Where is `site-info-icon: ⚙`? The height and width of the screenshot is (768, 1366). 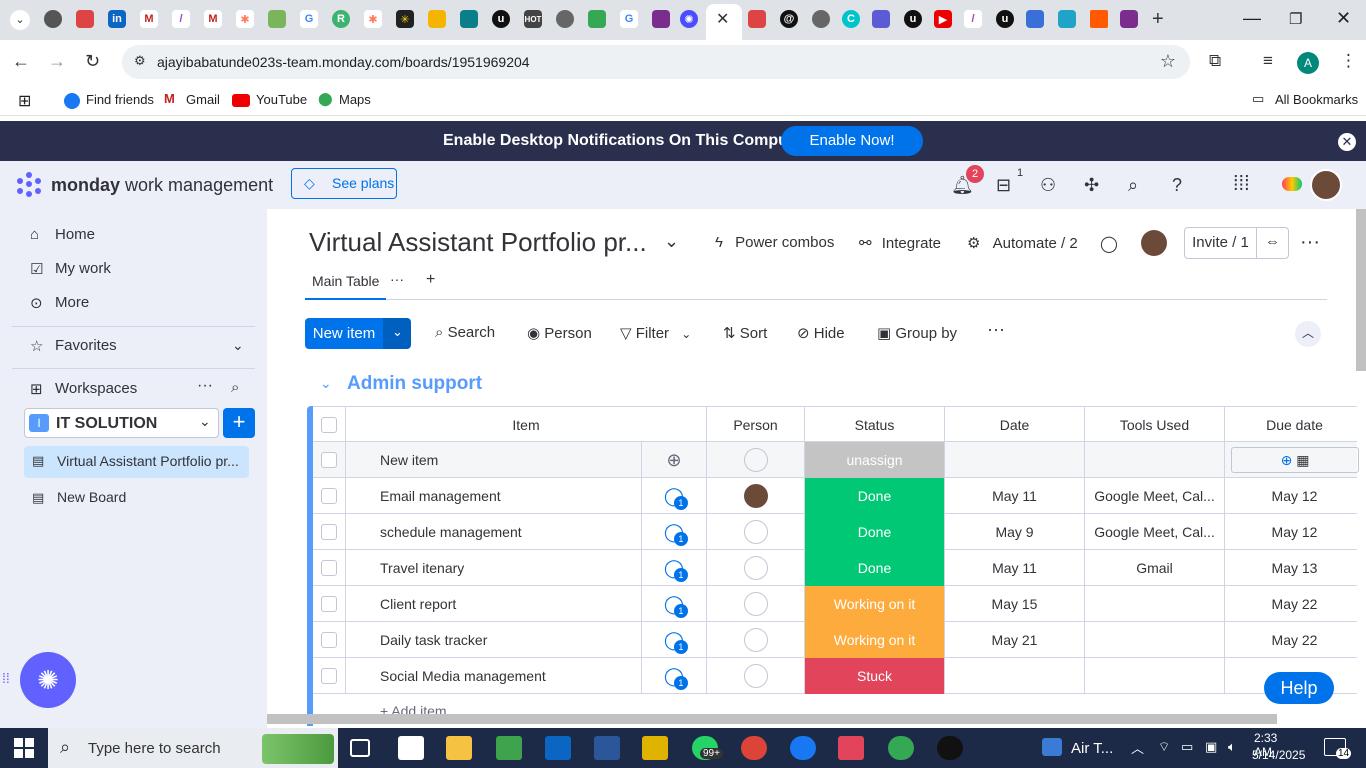
site-info-icon: ⚙ is located at coordinates (140, 61).